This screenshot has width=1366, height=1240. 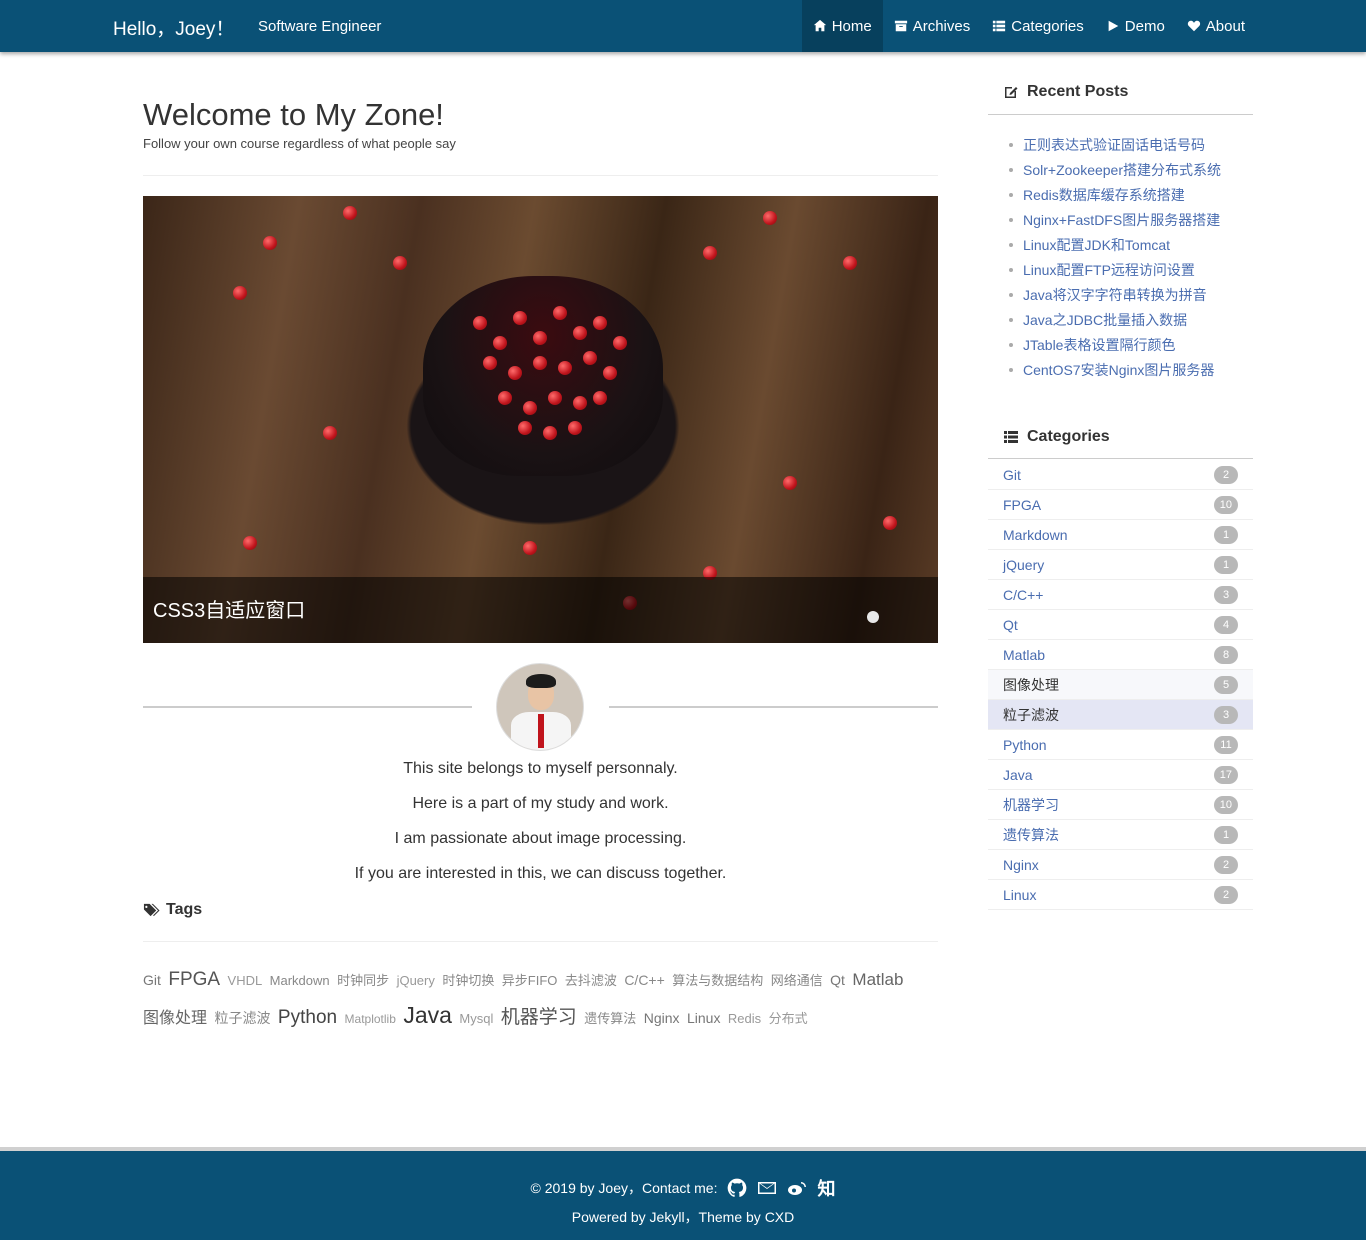 What do you see at coordinates (427, 1015) in the screenshot?
I see `tag-link: Java` at bounding box center [427, 1015].